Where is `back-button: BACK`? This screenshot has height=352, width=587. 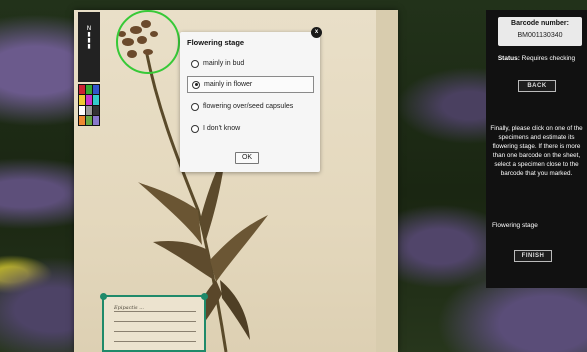 back-button: BACK is located at coordinates (537, 86).